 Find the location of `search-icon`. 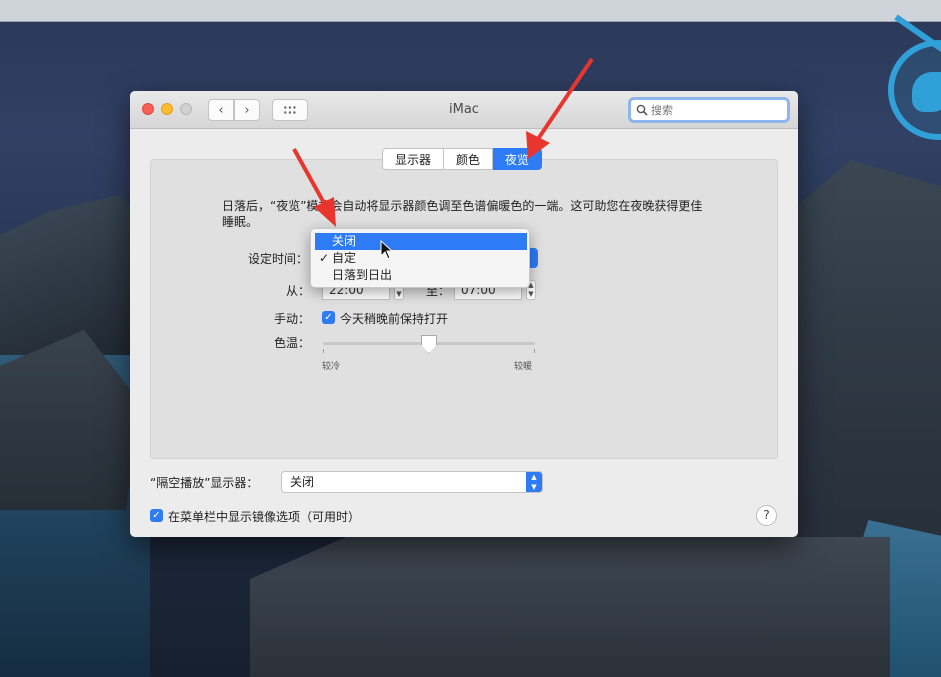

search-icon is located at coordinates (642, 110).